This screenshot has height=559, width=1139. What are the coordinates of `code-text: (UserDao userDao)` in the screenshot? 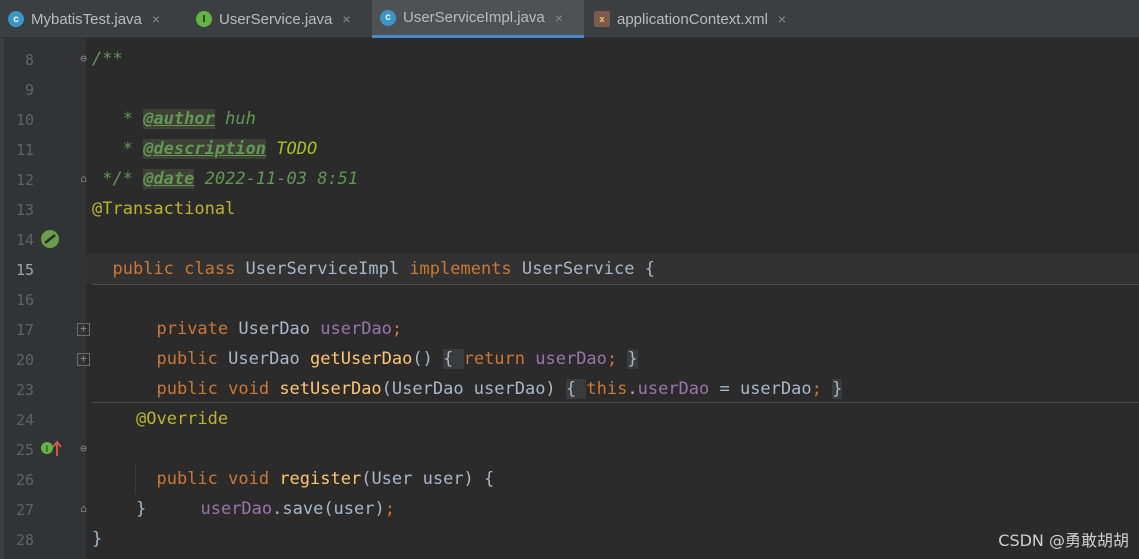 It's located at (473, 389).